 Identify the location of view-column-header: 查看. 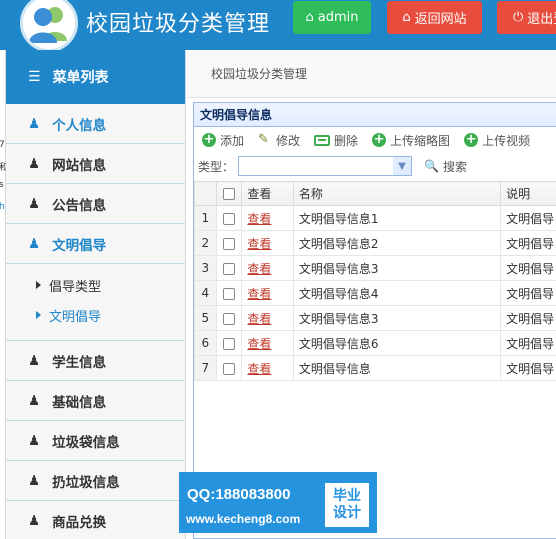
(267, 193).